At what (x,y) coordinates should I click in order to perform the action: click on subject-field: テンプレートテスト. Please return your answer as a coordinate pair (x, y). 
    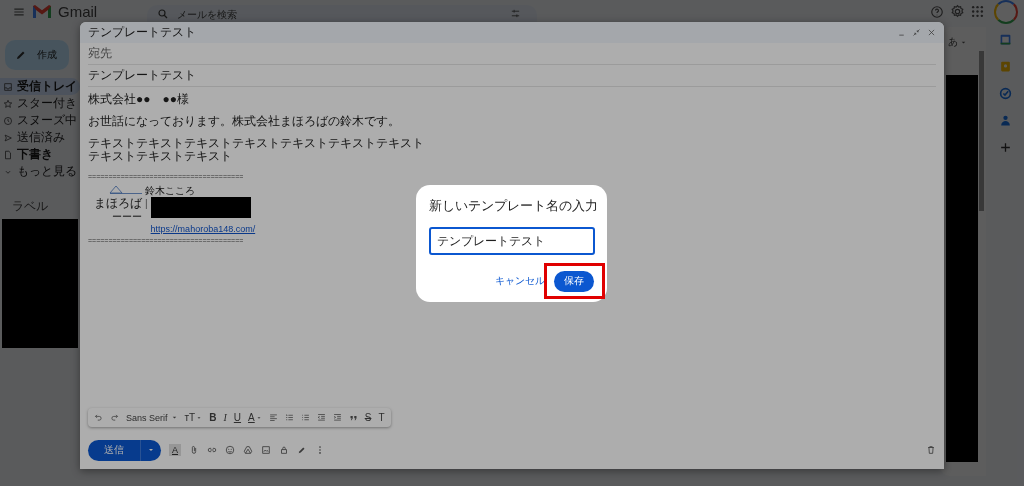
    Looking at the image, I should click on (142, 75).